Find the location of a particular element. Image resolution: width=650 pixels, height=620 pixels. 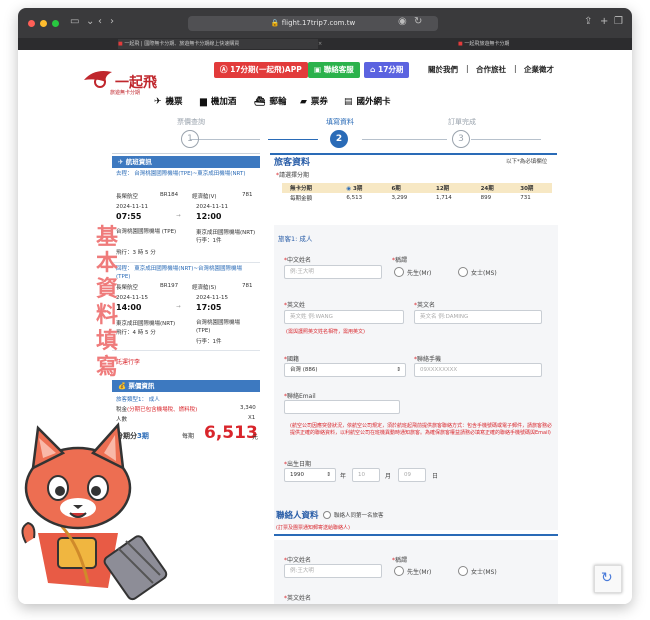

nav-flights: ✈ 機票 is located at coordinates (168, 101).